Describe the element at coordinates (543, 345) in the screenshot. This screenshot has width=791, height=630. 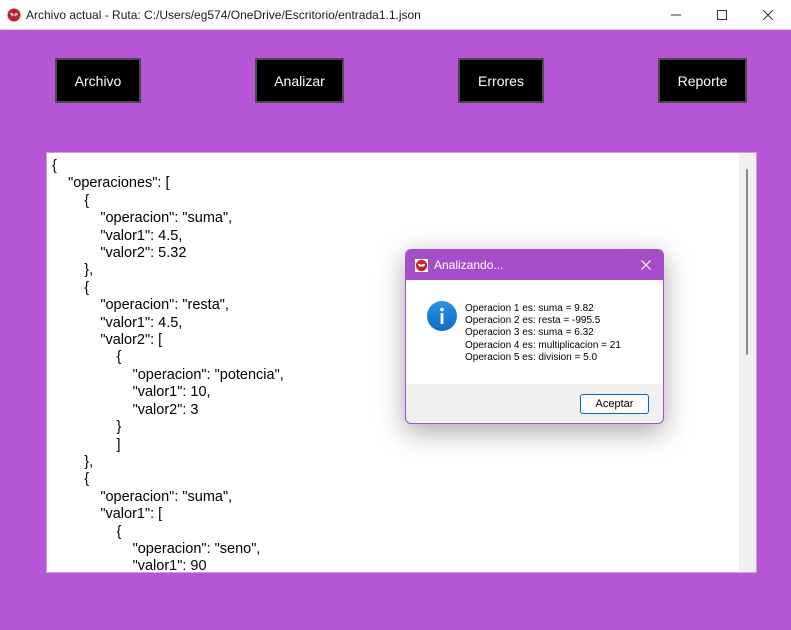
I see `dialog-message-line: Operacion 4 es: multiplicacion = 21` at that location.